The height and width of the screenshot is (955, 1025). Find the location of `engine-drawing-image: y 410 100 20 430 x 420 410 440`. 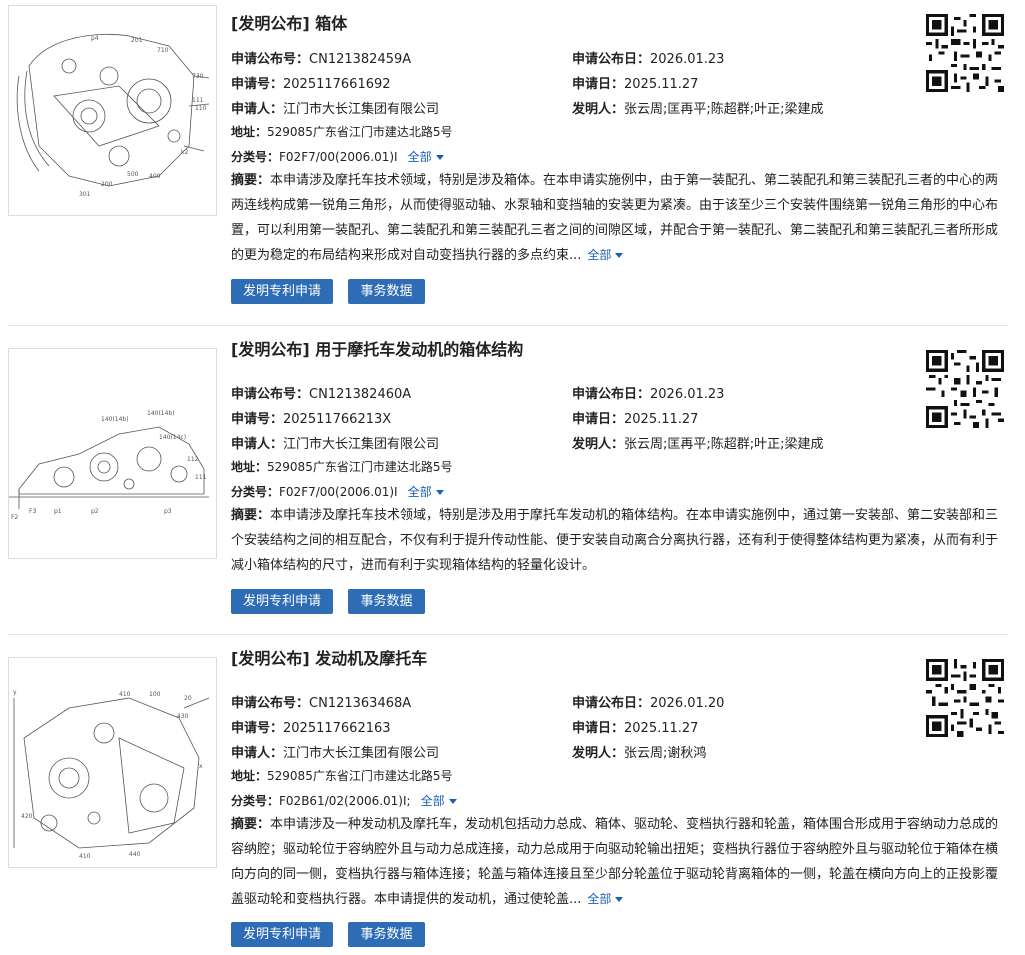

engine-drawing-image: y 410 100 20 430 x 420 410 440 is located at coordinates (111, 774).